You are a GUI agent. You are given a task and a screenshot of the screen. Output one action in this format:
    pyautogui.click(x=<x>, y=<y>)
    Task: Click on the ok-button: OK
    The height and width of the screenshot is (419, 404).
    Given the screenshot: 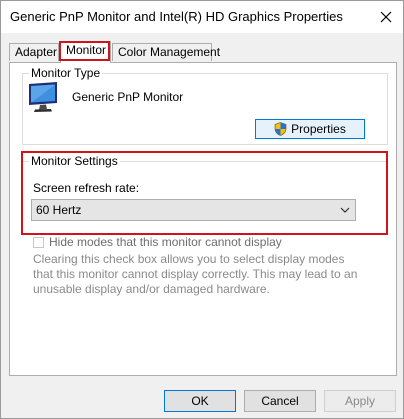 What is the action you would take?
    pyautogui.click(x=200, y=401)
    